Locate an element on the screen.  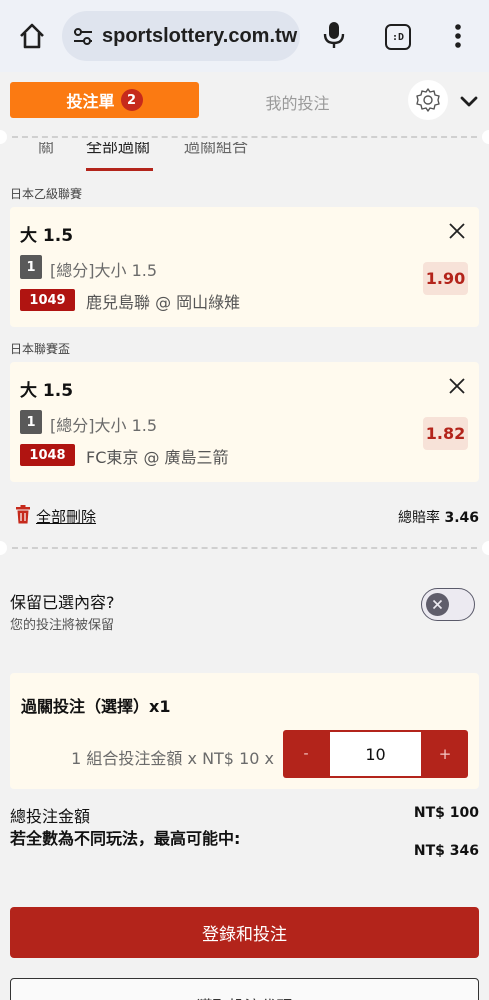
subtab-parlay-combo: 過關組合 is located at coordinates (216, 149).